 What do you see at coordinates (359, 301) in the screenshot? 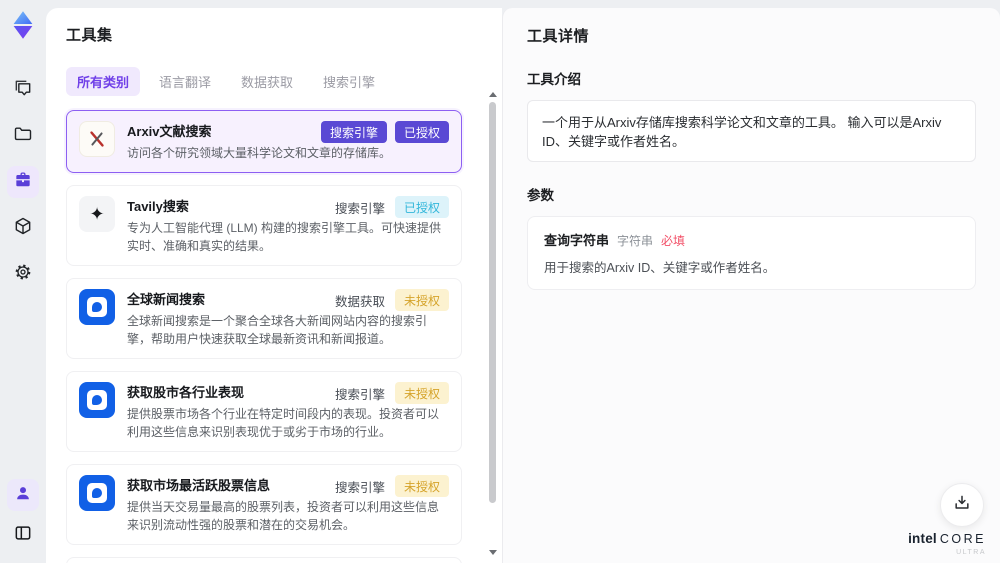
I see `category-label: 数据获取` at bounding box center [359, 301].